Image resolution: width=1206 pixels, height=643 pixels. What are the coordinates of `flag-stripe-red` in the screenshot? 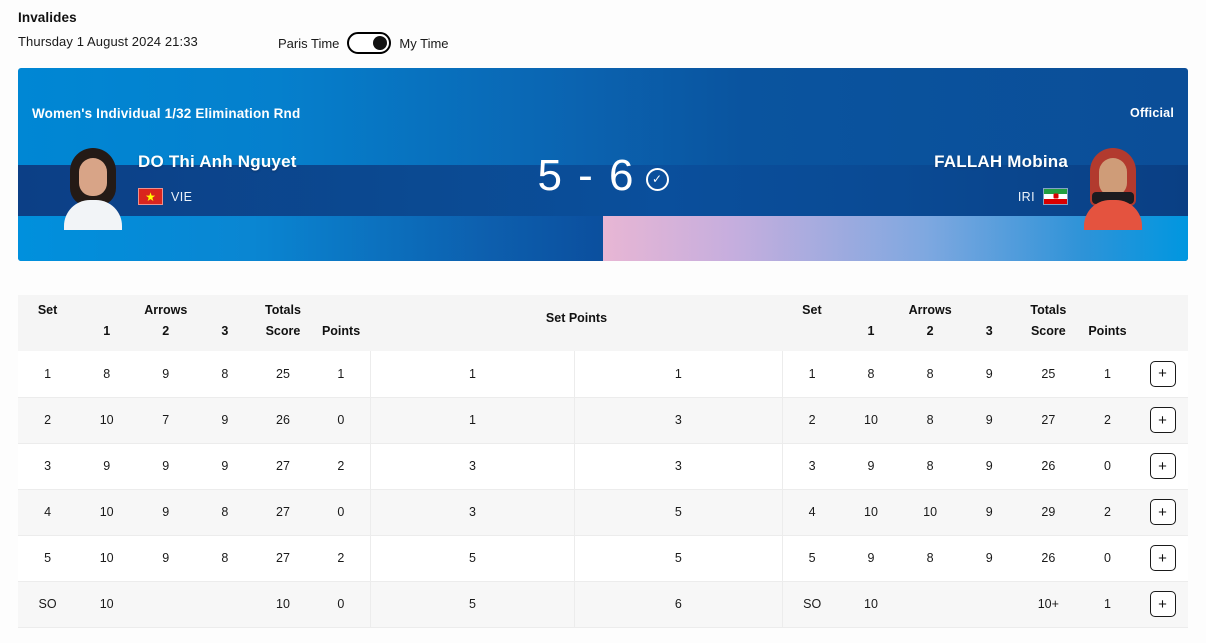 It's located at (1055, 201).